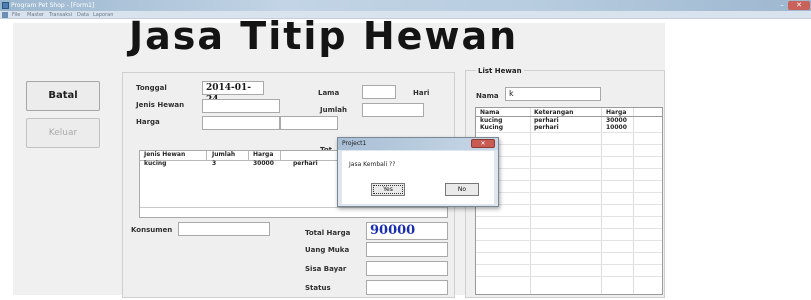 The height and width of the screenshot is (300, 811). What do you see at coordinates (148, 122) in the screenshot?
I see `harga-label: Harga` at bounding box center [148, 122].